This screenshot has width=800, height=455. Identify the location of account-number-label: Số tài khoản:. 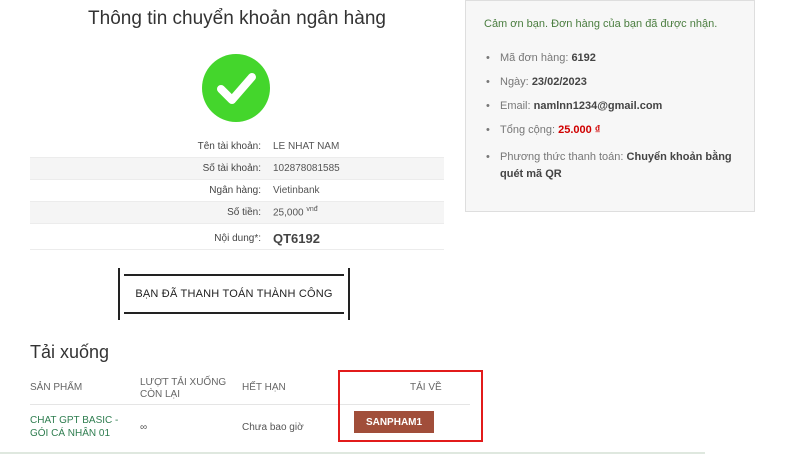
(231, 168).